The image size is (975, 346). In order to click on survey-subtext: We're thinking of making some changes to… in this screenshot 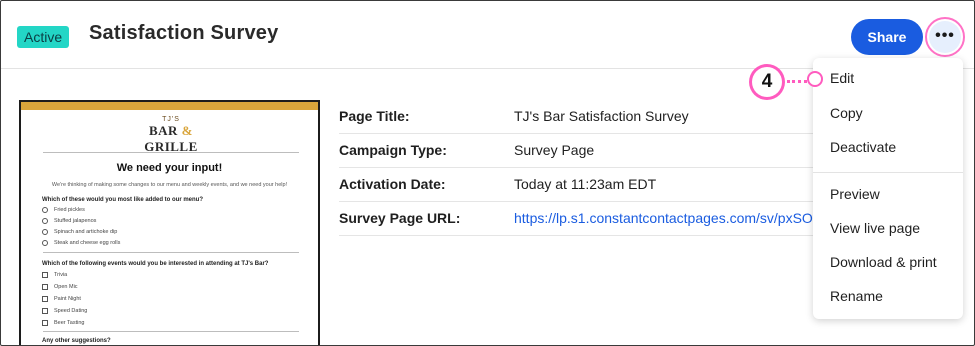, I will do `click(169, 185)`.